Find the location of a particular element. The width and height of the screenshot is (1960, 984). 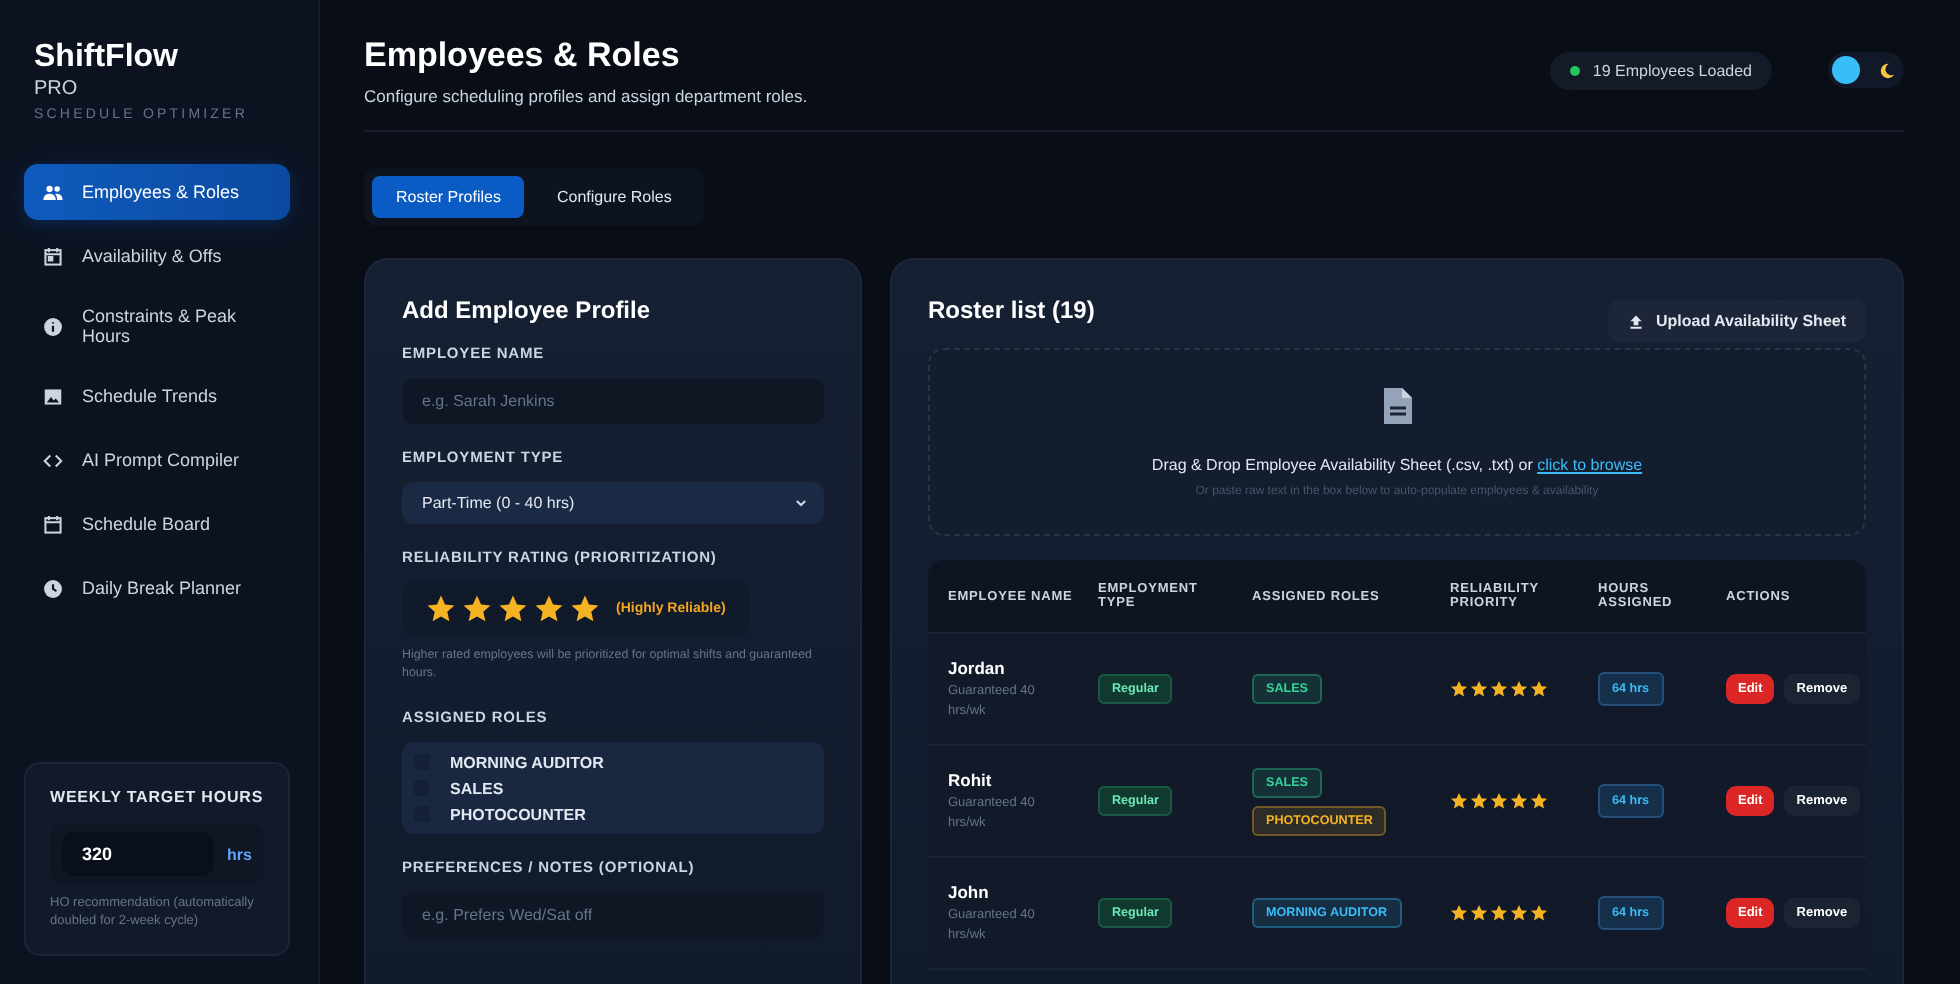

browse-link: click to browse is located at coordinates (1590, 465).